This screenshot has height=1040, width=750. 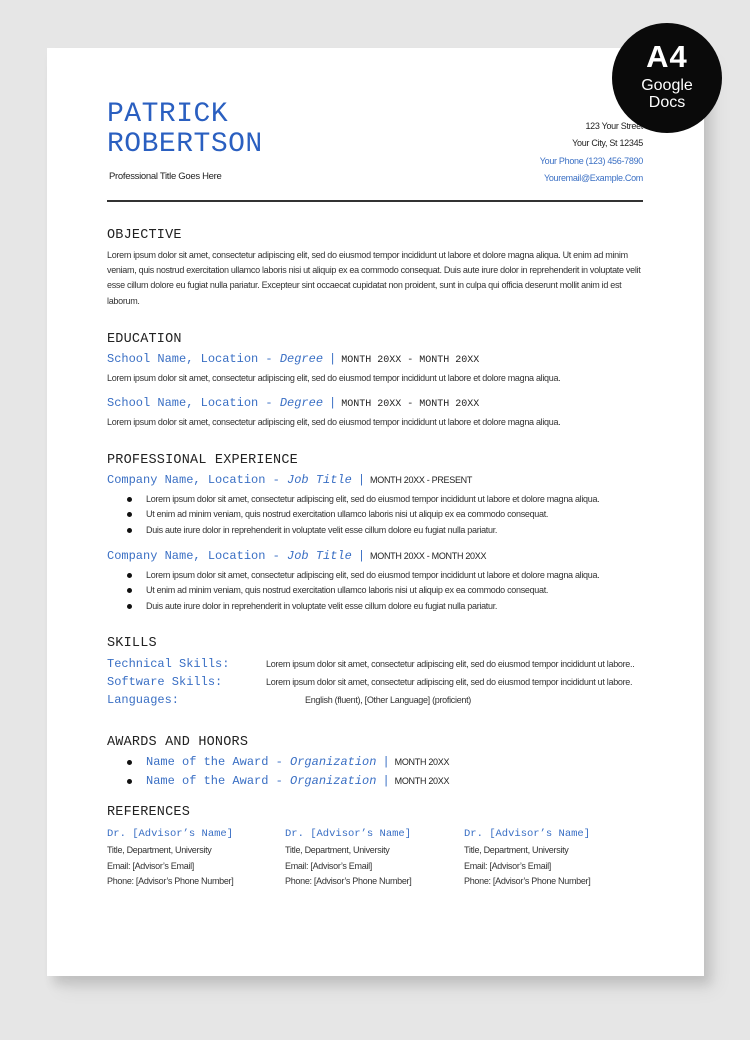 What do you see at coordinates (667, 56) in the screenshot?
I see `badge-size: A4` at bounding box center [667, 56].